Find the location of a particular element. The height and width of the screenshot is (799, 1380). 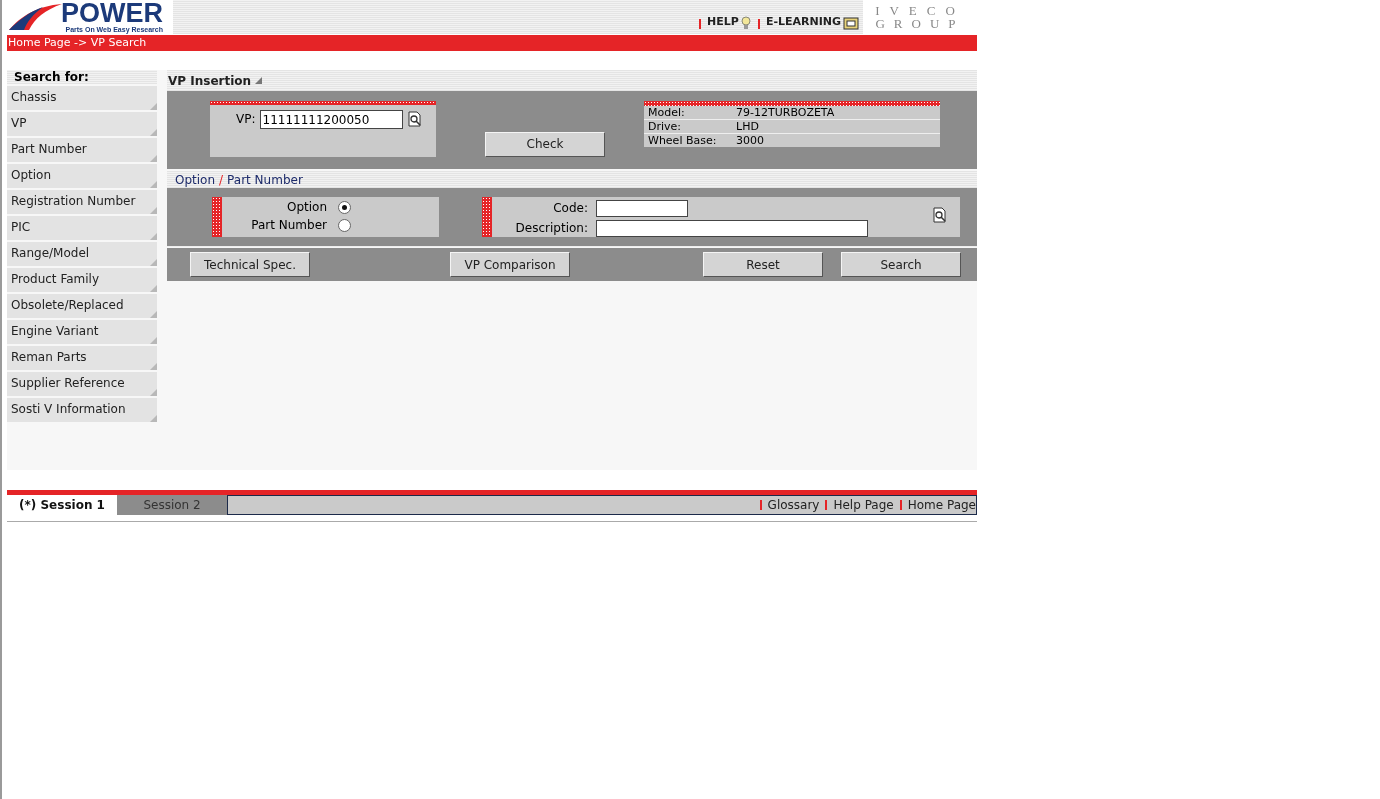

info-value: LHD is located at coordinates (747, 126).